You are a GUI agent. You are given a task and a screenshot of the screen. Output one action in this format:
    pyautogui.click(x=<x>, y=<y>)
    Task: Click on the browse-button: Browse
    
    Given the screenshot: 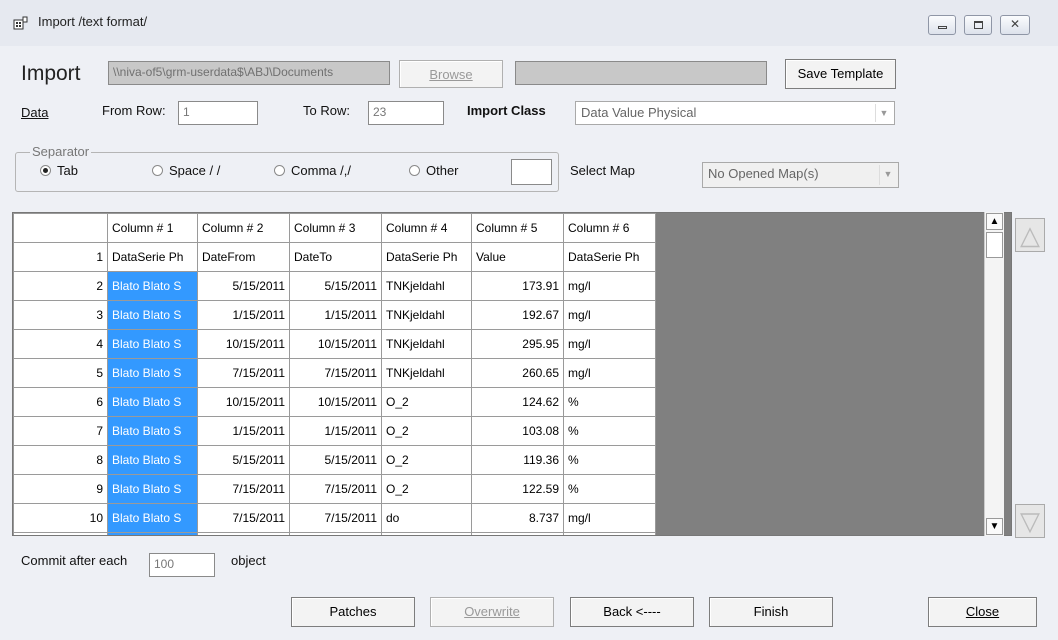 What is the action you would take?
    pyautogui.click(x=451, y=74)
    